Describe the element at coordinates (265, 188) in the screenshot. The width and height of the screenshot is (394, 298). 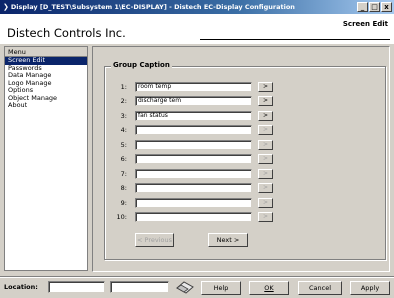
I see `caption-select-button-8: >` at that location.